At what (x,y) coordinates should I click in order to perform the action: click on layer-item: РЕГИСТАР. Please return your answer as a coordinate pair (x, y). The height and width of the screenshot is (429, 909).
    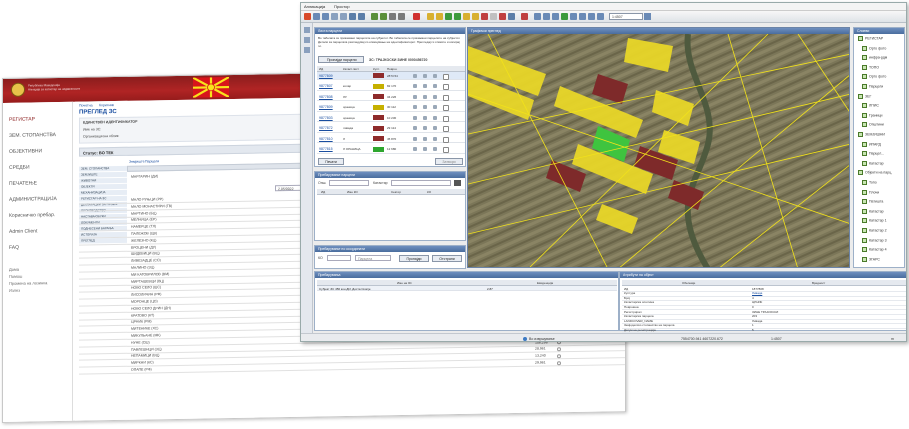
    Looking at the image, I should click on (870, 38).